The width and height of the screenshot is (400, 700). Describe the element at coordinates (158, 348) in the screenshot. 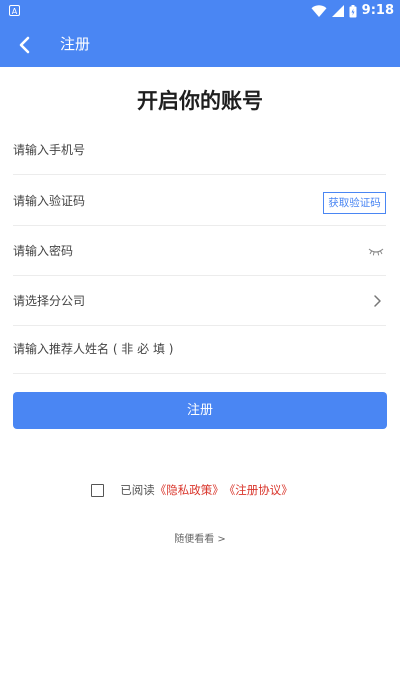

I see `referrer-input` at that location.